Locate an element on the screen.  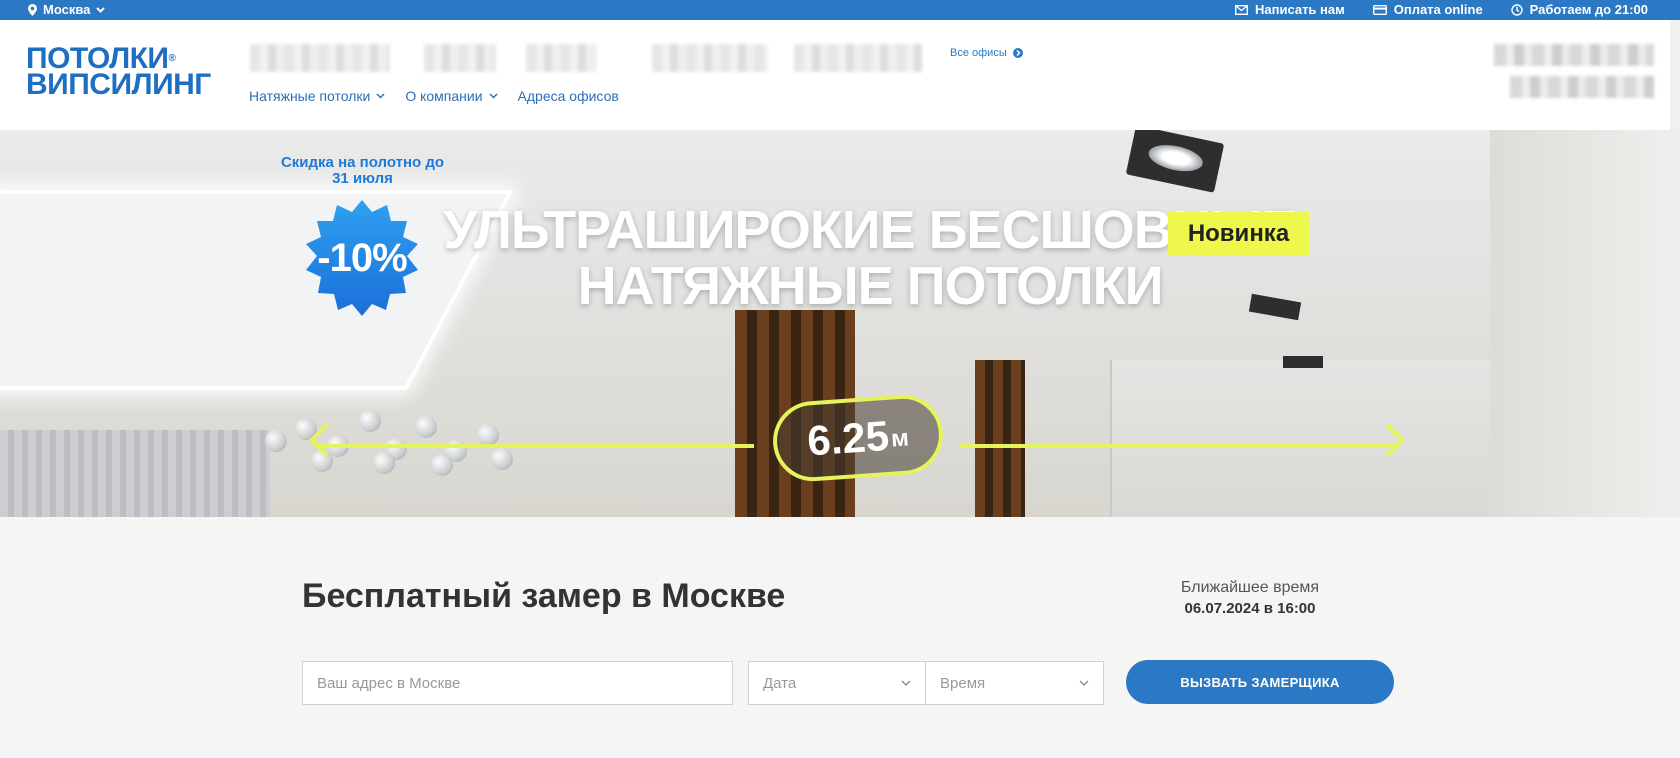
nav-item-label: О компании is located at coordinates (444, 96).